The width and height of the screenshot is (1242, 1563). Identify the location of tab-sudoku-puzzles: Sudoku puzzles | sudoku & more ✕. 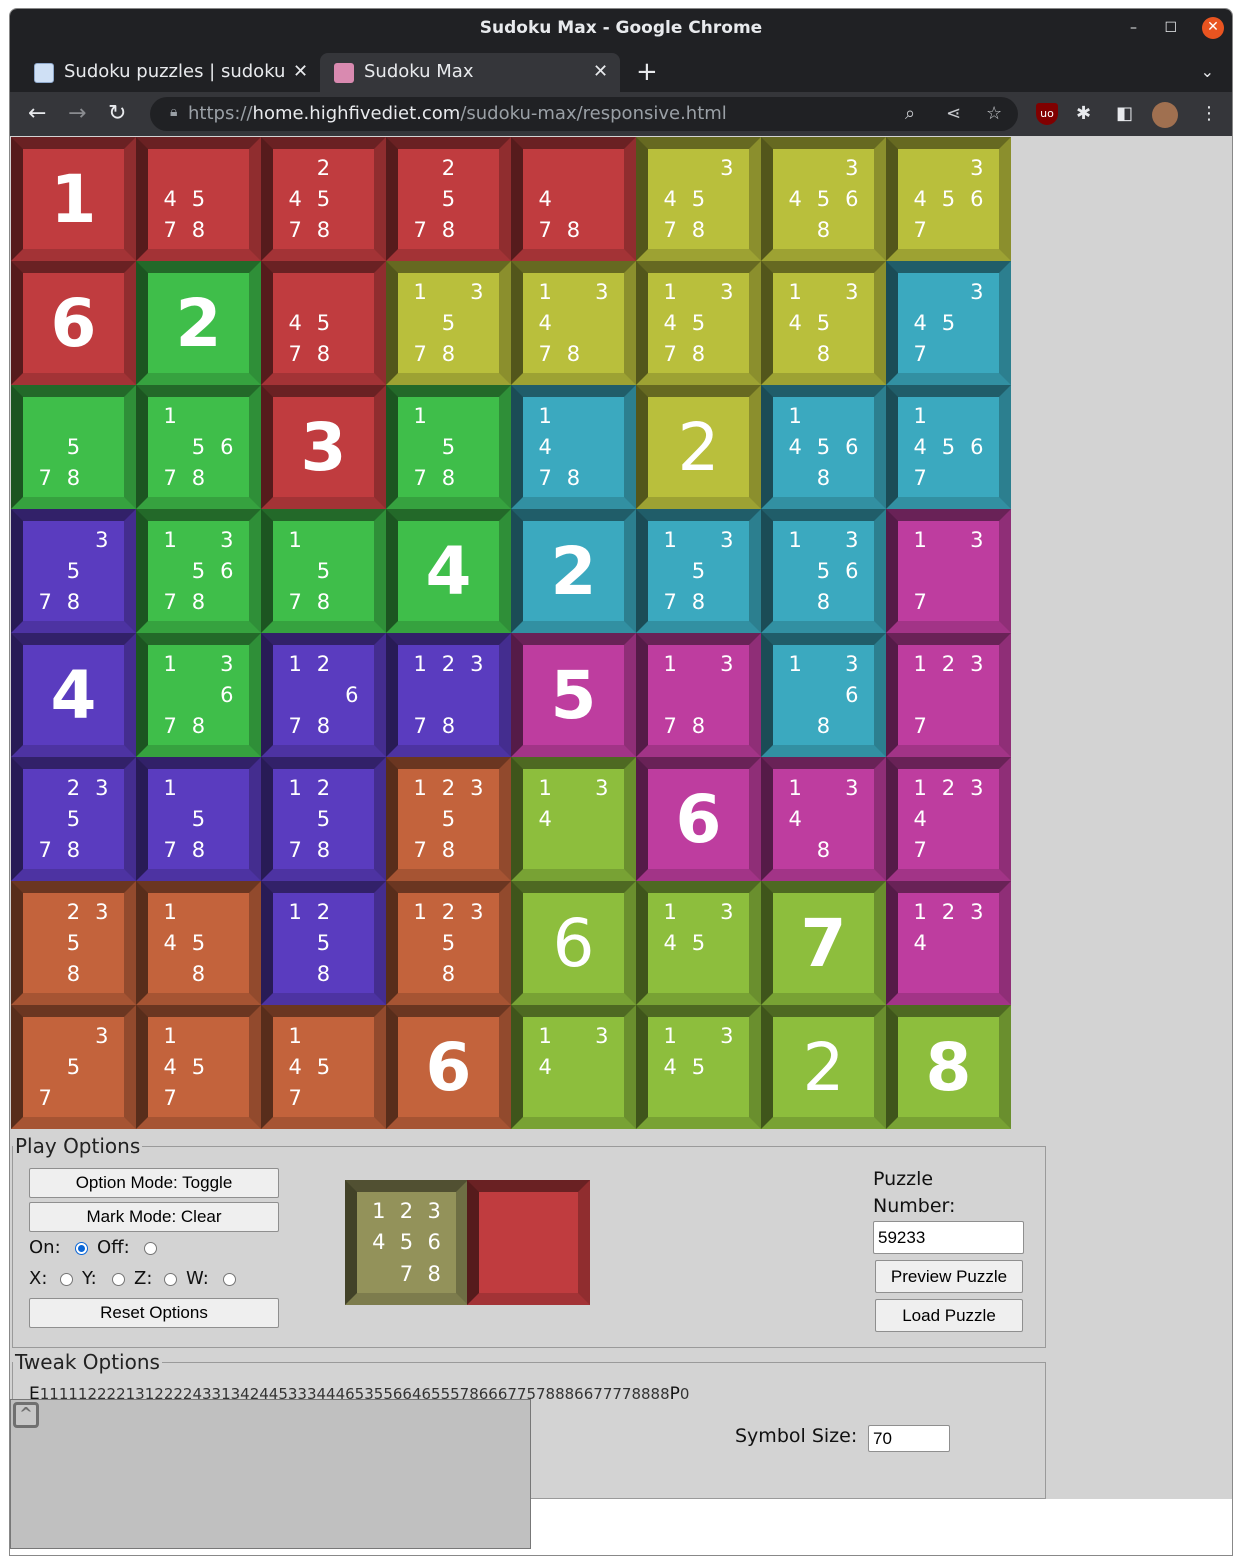
(170, 72).